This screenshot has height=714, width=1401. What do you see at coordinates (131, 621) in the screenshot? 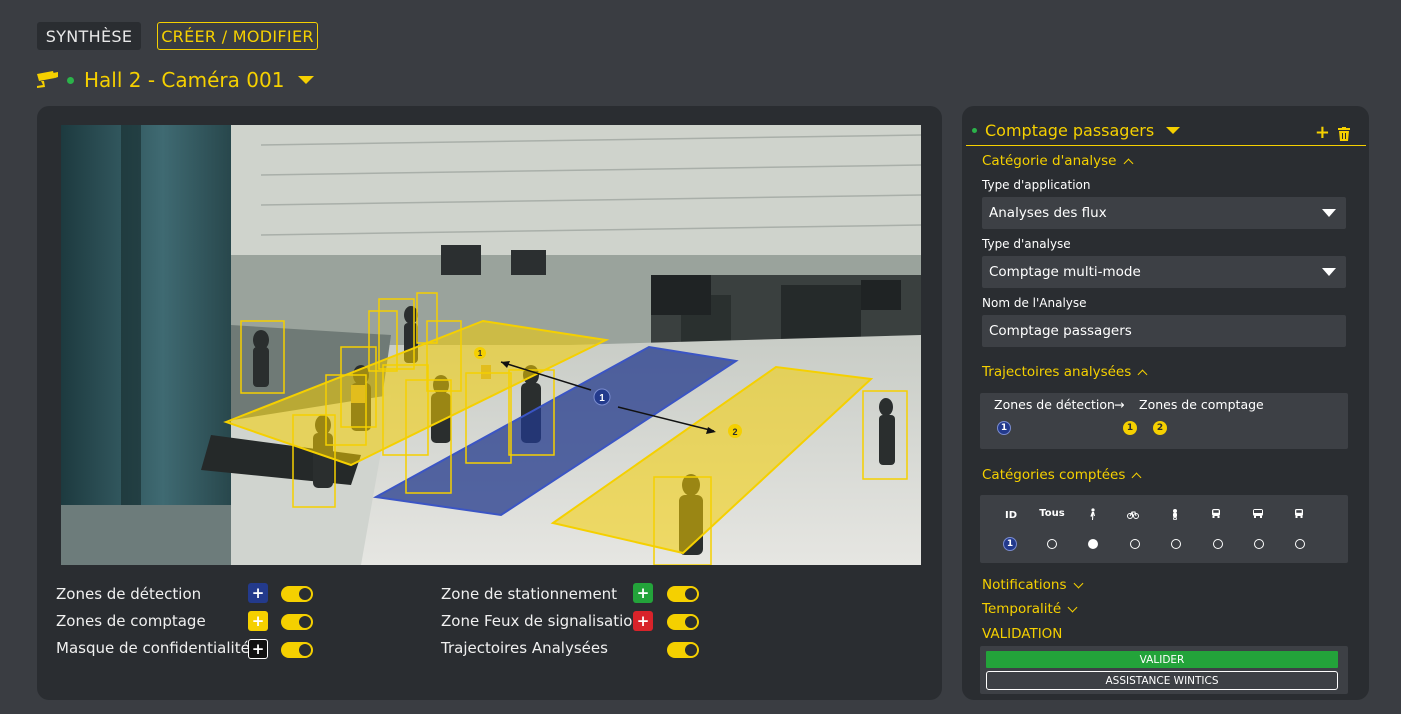
I see `legend-counting-label: Zones de comptage` at bounding box center [131, 621].